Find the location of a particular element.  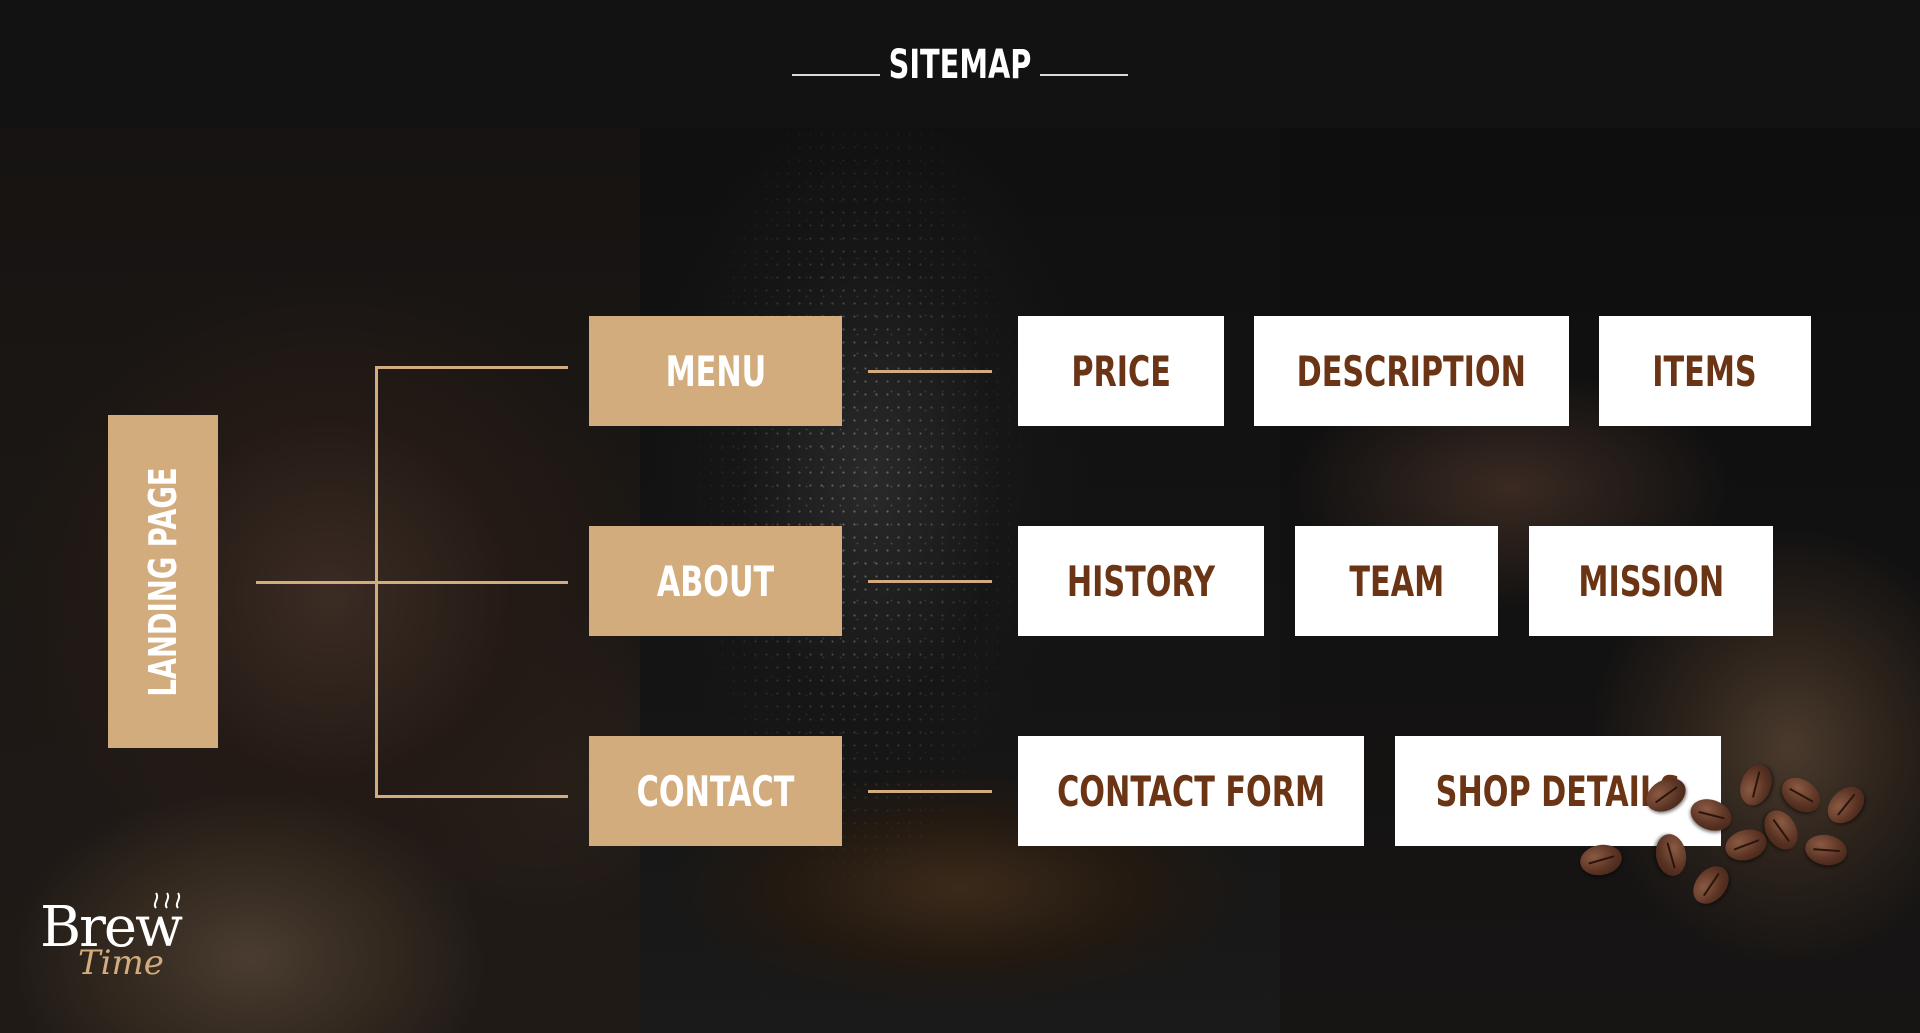

section-node-label: MENU is located at coordinates (715, 371).